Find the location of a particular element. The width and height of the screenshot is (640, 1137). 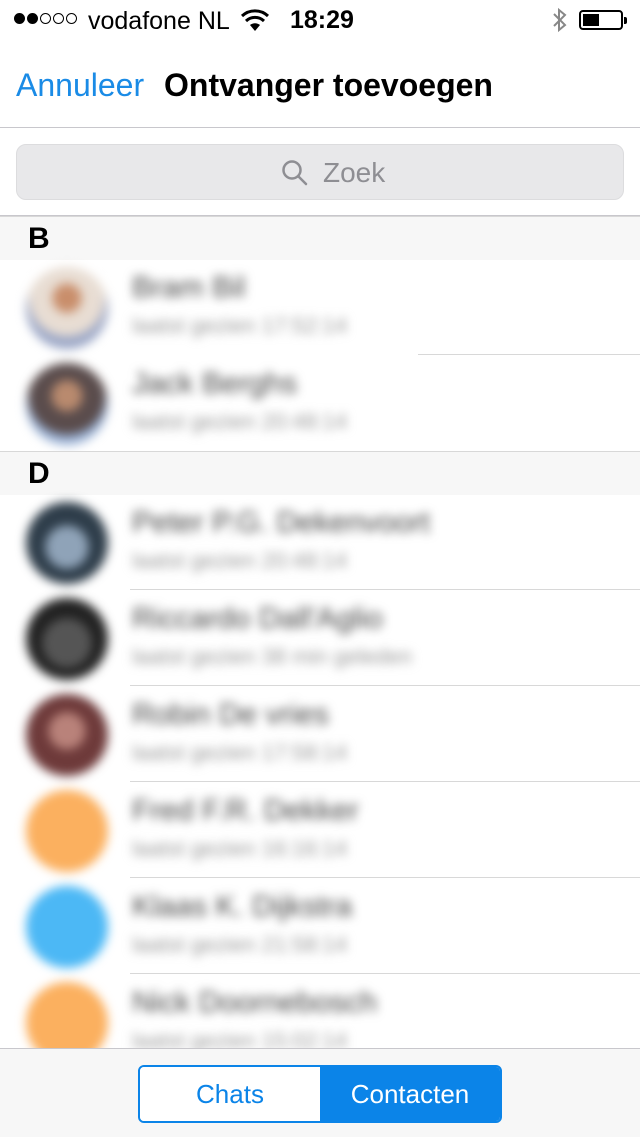

contact-name: Jack Berghs is located at coordinates (215, 383).